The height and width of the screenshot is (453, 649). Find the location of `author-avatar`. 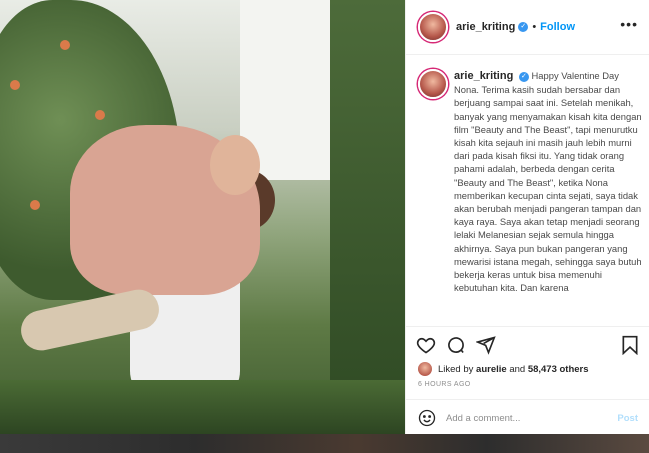

author-avatar is located at coordinates (433, 27).